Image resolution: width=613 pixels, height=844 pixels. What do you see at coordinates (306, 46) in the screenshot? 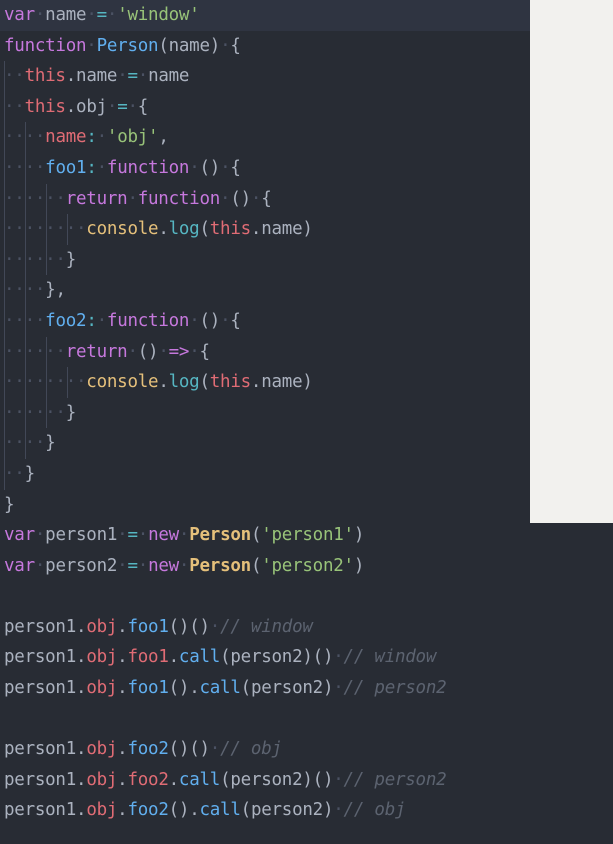
I see `code-line: function·Person(name)·{` at bounding box center [306, 46].